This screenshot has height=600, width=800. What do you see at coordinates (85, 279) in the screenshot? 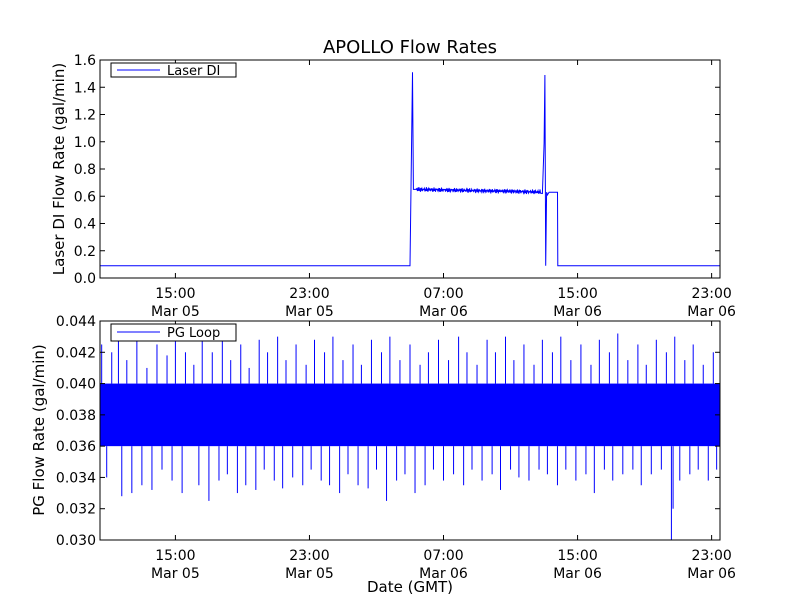
I see `laser-di-y-tick-label: 0.0` at bounding box center [85, 279].